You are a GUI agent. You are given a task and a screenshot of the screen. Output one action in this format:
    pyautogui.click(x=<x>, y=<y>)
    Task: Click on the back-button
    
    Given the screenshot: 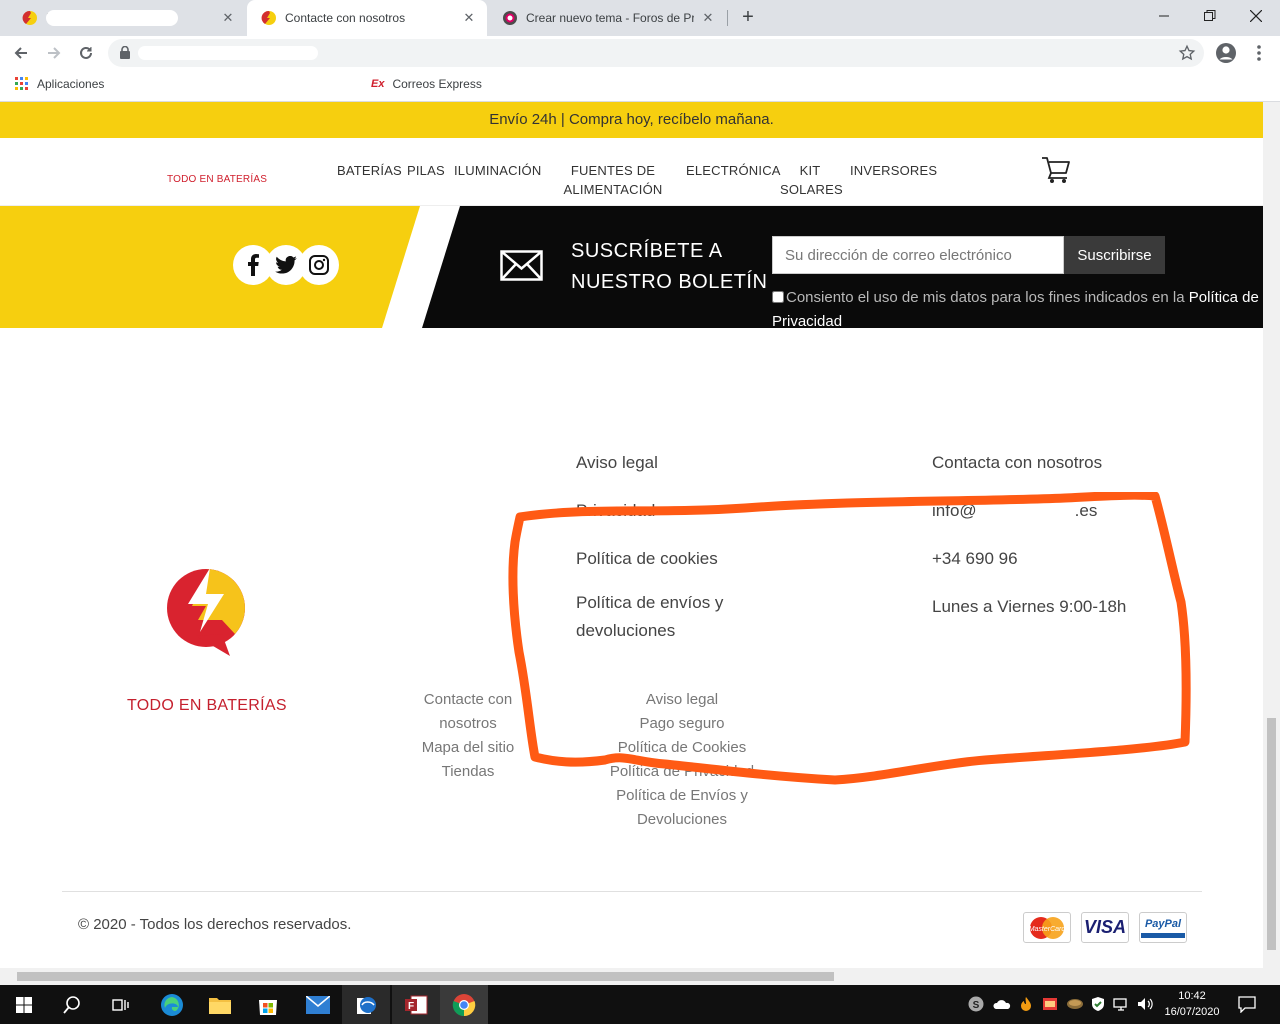 What is the action you would take?
    pyautogui.click(x=21, y=53)
    